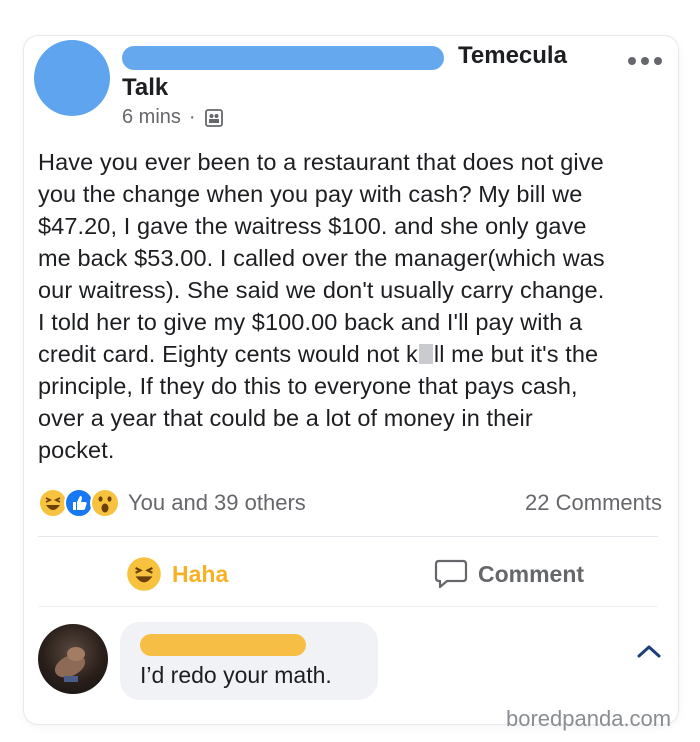 This screenshot has height=742, width=700. I want to click on group-name-line1: Temecula, so click(512, 56).